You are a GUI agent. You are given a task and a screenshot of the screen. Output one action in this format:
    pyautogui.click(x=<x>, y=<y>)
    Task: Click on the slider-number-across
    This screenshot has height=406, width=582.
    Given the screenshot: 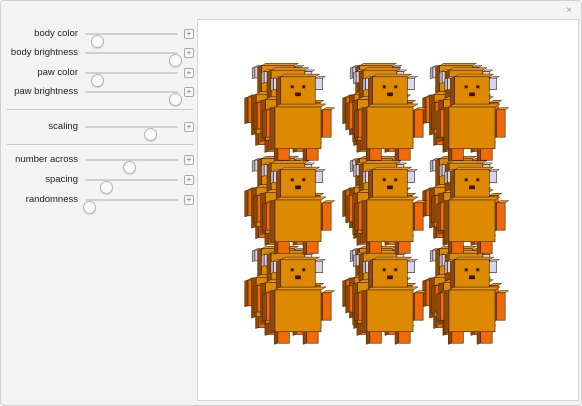 What is the action you would take?
    pyautogui.click(x=131, y=166)
    